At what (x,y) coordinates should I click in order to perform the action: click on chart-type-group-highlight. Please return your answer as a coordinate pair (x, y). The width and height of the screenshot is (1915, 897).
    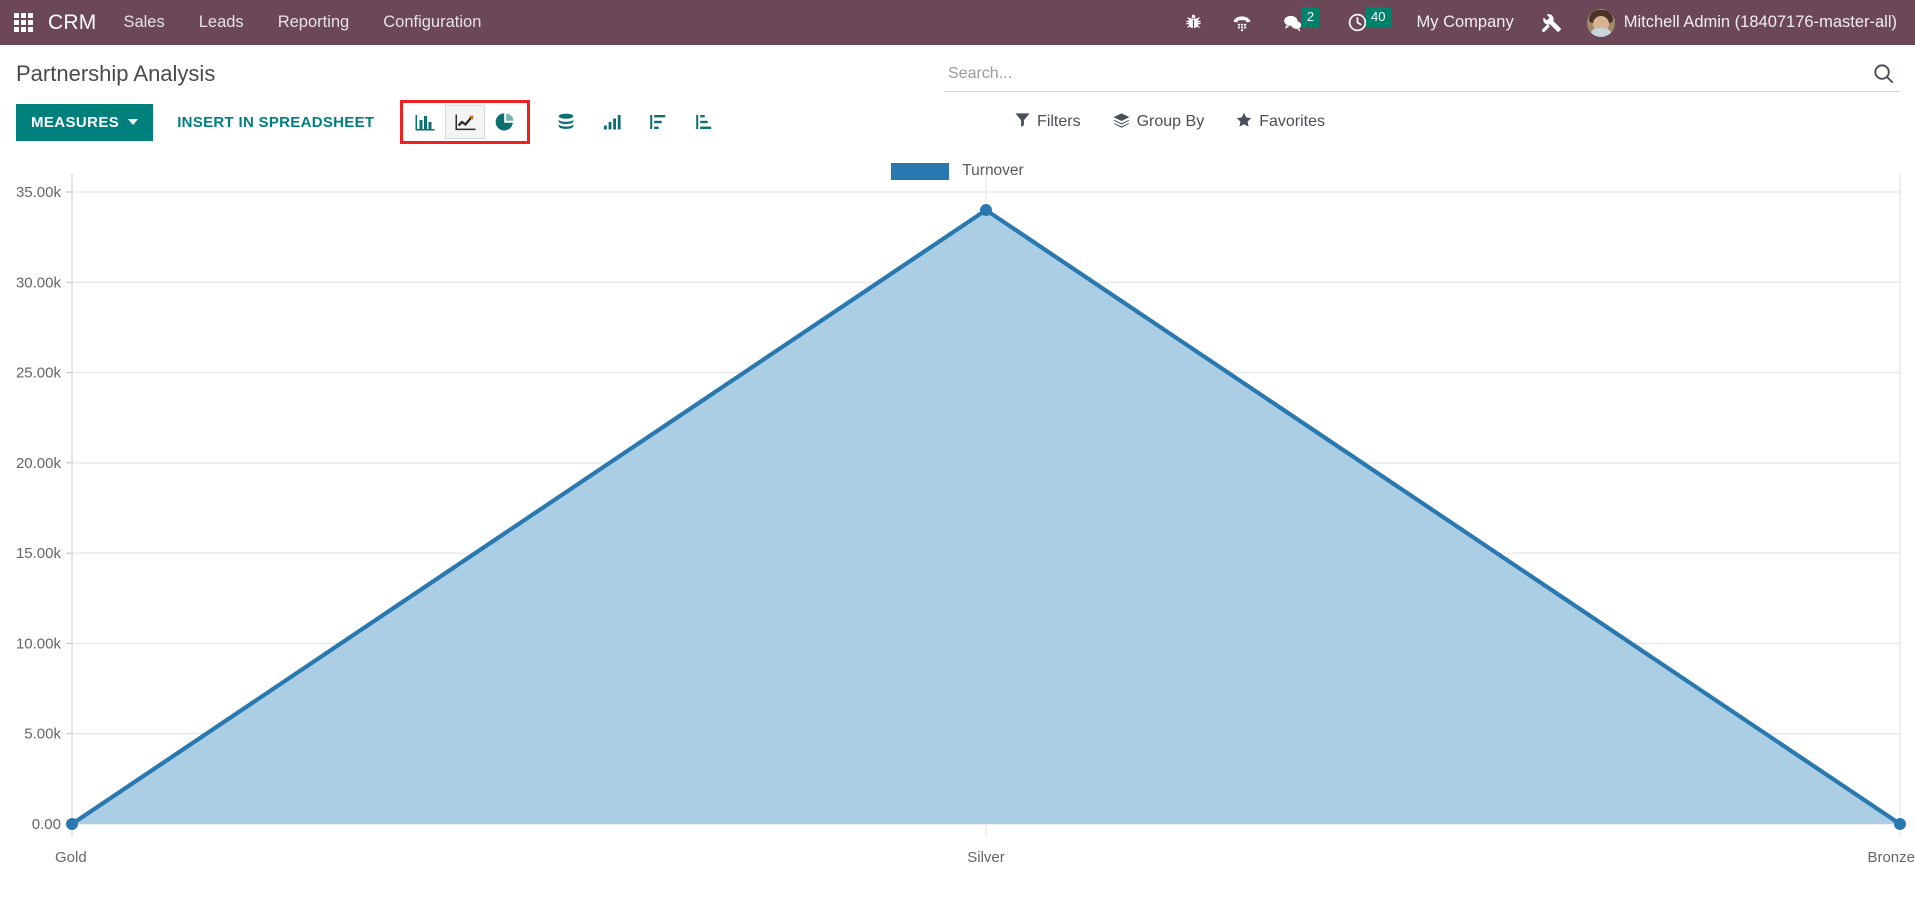
    Looking at the image, I should click on (465, 122).